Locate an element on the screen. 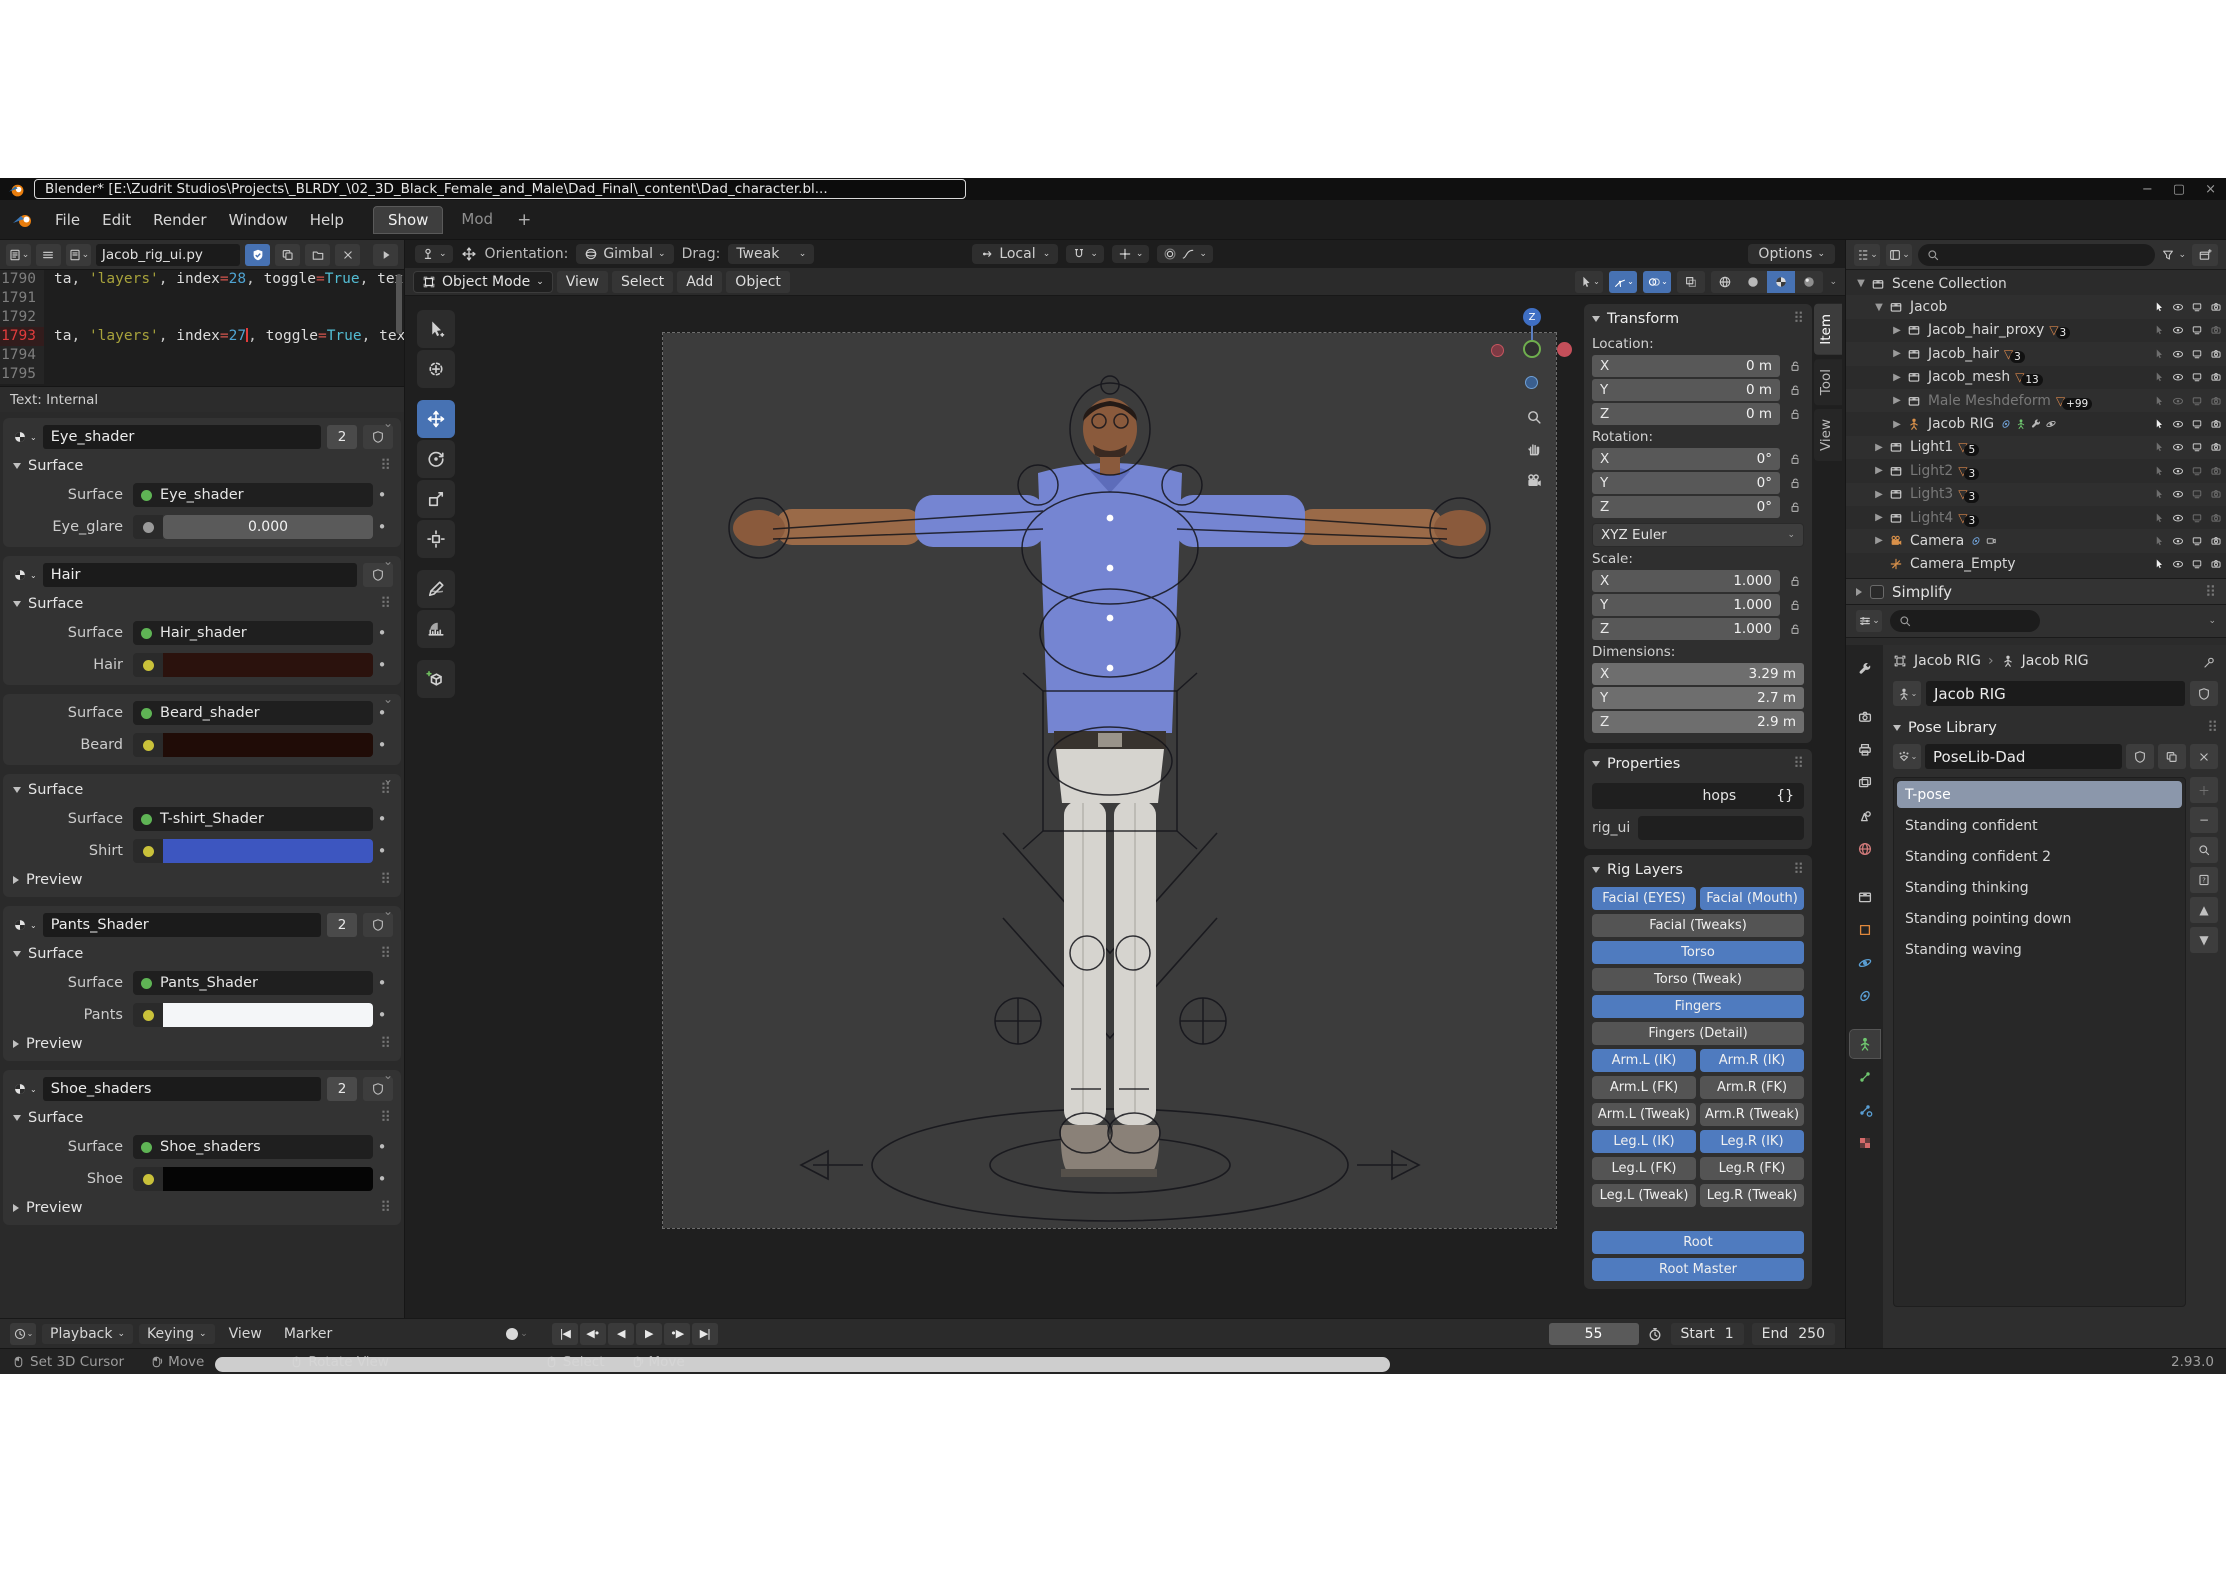 The image size is (2226, 1590). new-text-button is located at coordinates (288, 254).